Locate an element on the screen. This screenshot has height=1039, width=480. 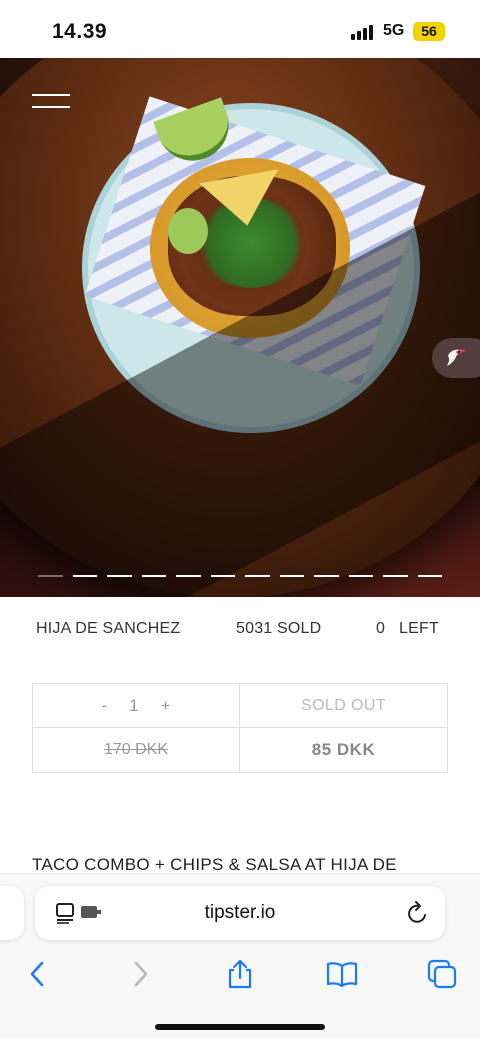
home-indicator is located at coordinates (240, 1027).